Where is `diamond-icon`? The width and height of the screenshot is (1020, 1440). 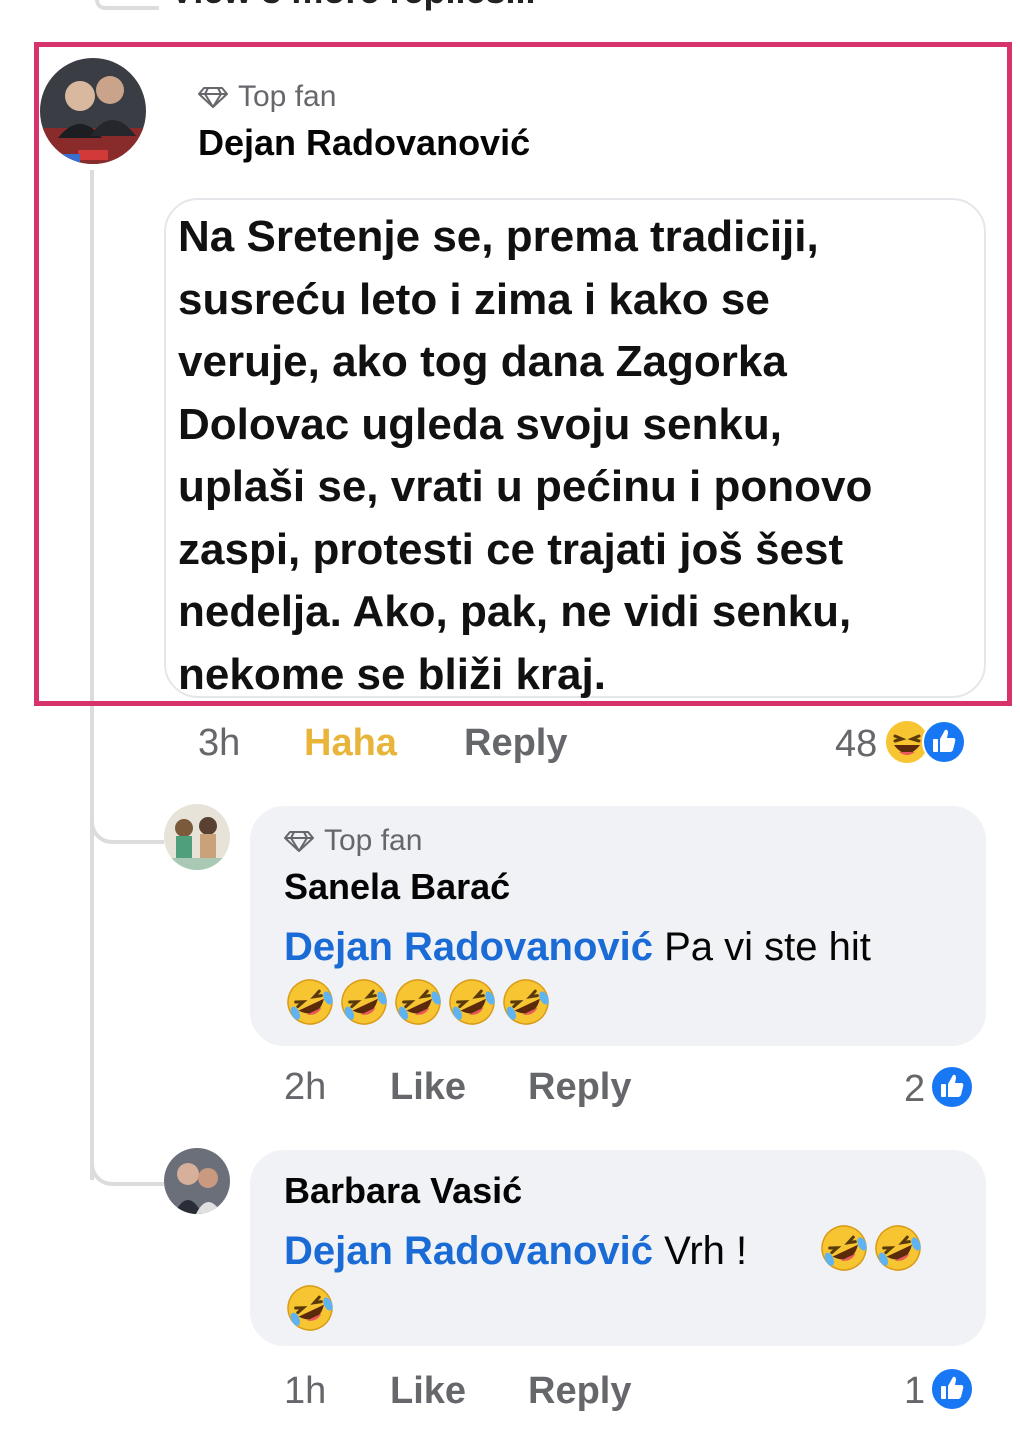 diamond-icon is located at coordinates (299, 841).